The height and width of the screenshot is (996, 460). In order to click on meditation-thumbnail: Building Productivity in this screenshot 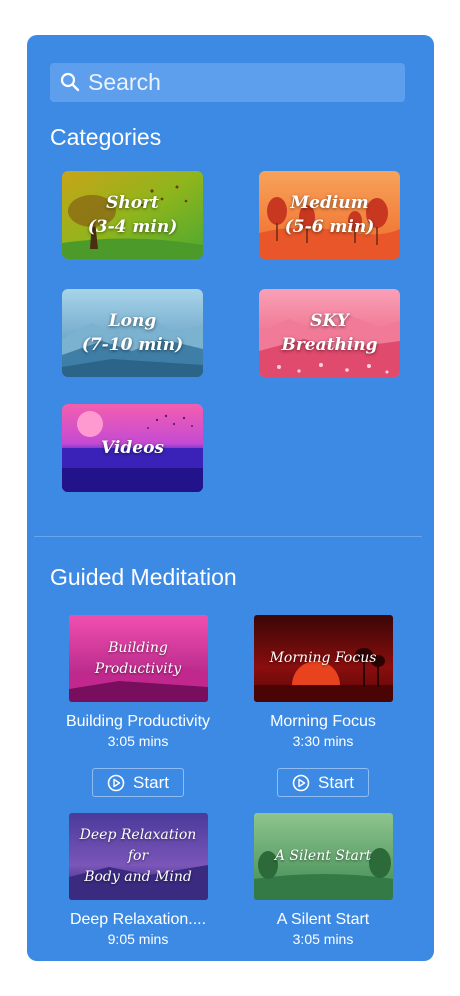, I will do `click(138, 658)`.